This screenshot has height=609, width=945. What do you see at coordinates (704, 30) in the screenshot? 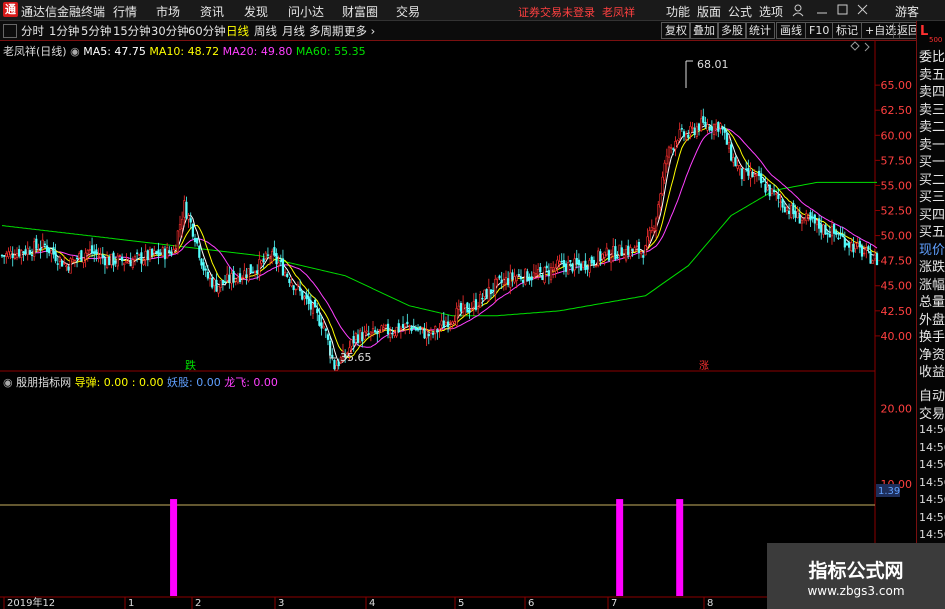
I see `overlay-button: 叠加` at bounding box center [704, 30].